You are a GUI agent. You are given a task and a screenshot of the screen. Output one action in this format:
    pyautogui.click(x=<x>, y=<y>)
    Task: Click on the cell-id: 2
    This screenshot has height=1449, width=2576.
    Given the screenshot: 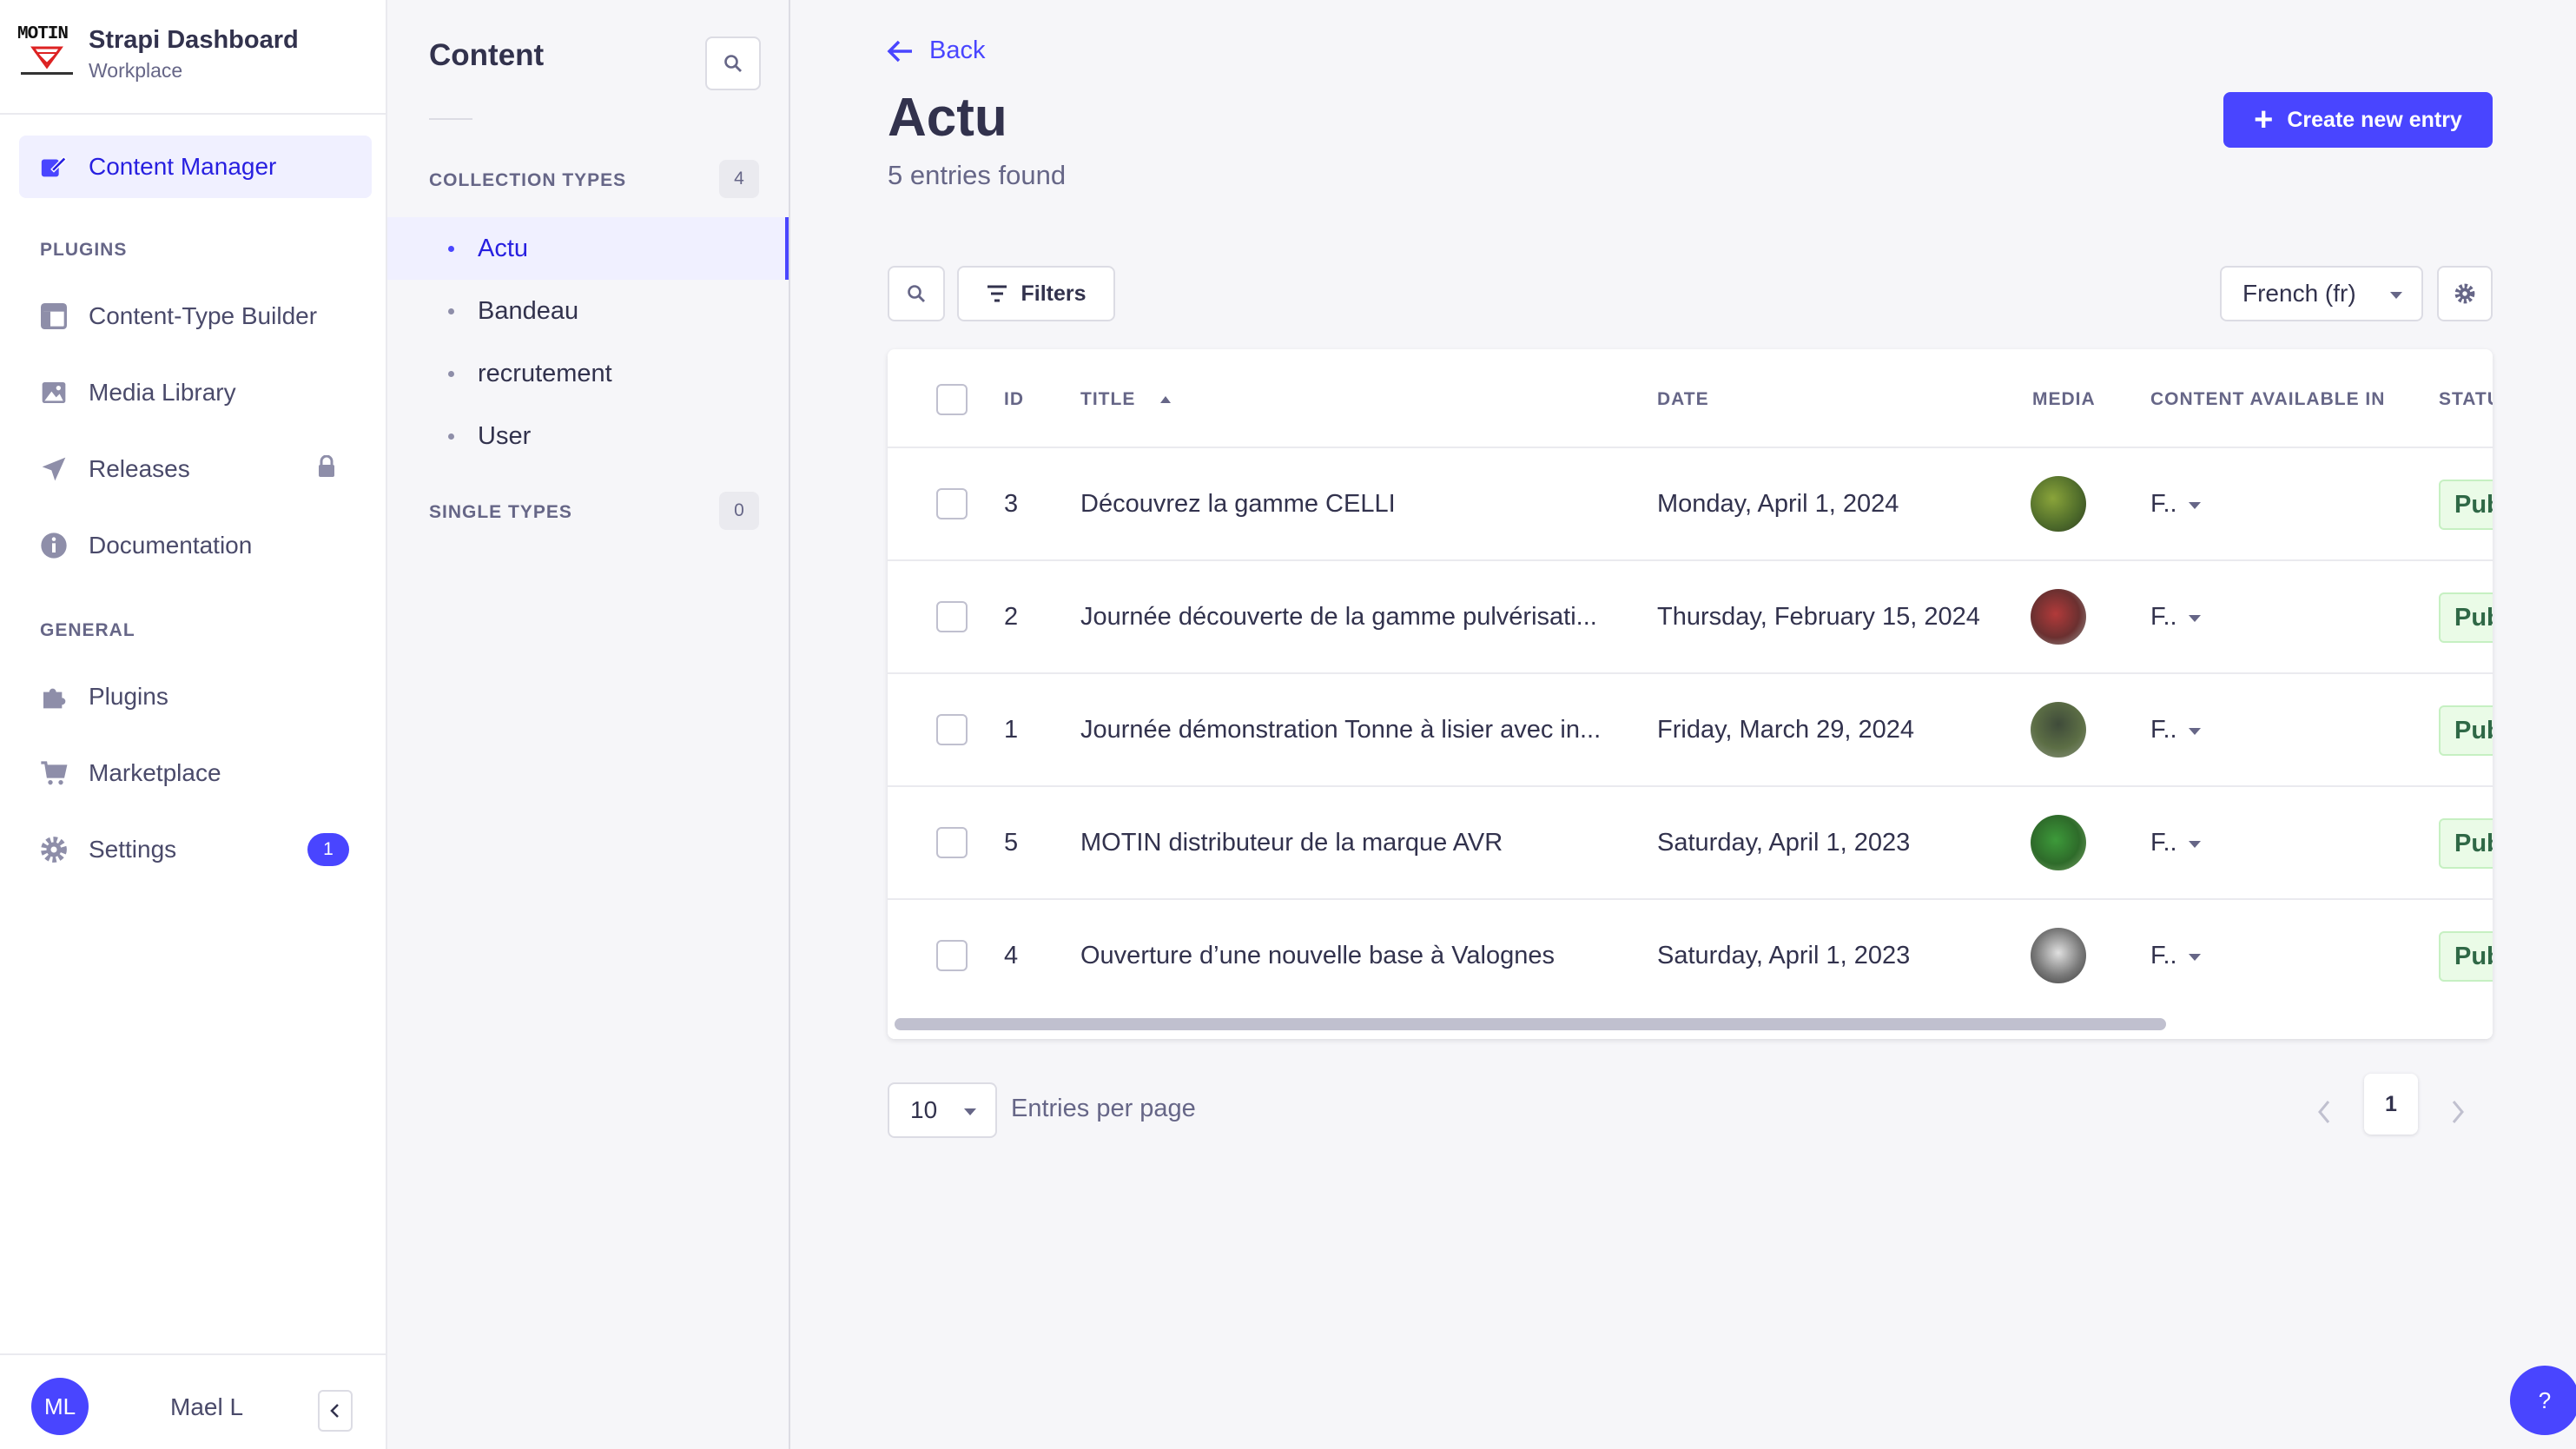 What is the action you would take?
    pyautogui.click(x=1011, y=617)
    